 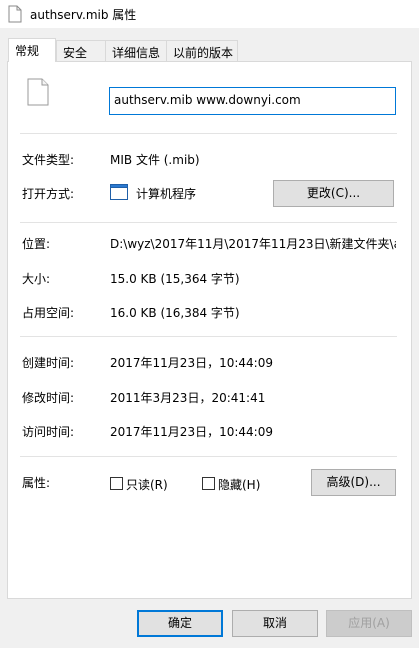 What do you see at coordinates (48, 432) in the screenshot?
I see `accessed-label: 访问时间:` at bounding box center [48, 432].